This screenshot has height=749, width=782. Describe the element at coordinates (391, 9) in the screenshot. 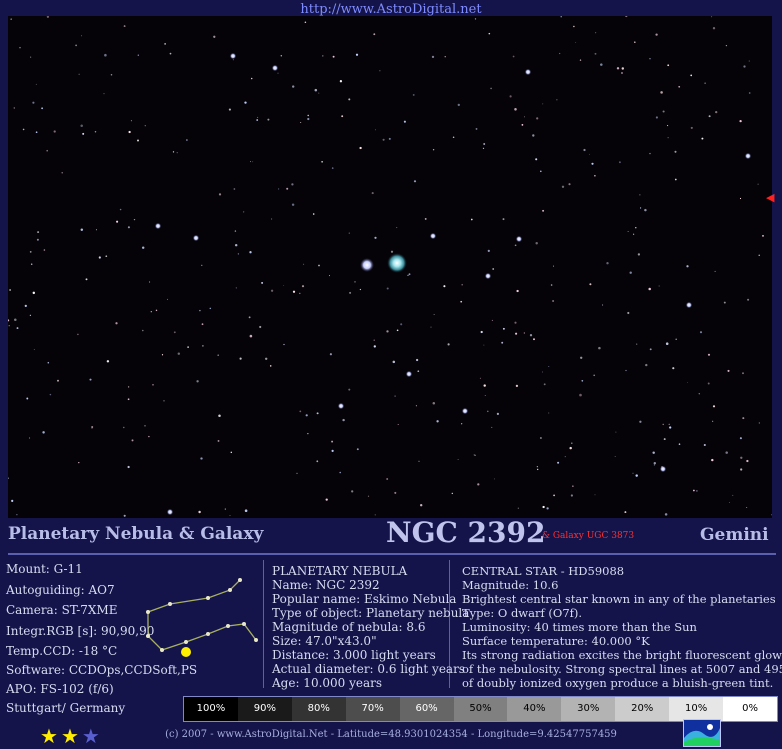

I see `site-url-link: http://www.AstroDigital.net` at that location.